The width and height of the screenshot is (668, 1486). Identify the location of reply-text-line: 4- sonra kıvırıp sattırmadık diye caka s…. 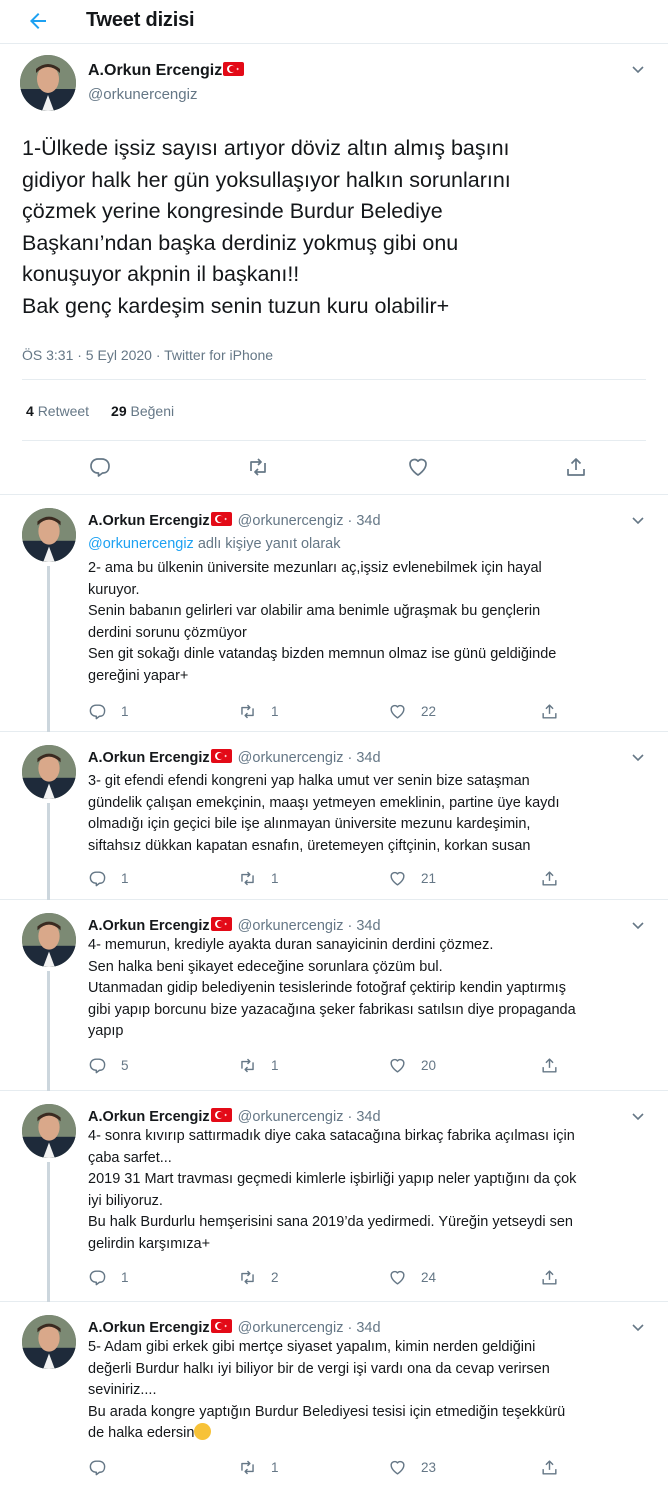
(331, 1136).